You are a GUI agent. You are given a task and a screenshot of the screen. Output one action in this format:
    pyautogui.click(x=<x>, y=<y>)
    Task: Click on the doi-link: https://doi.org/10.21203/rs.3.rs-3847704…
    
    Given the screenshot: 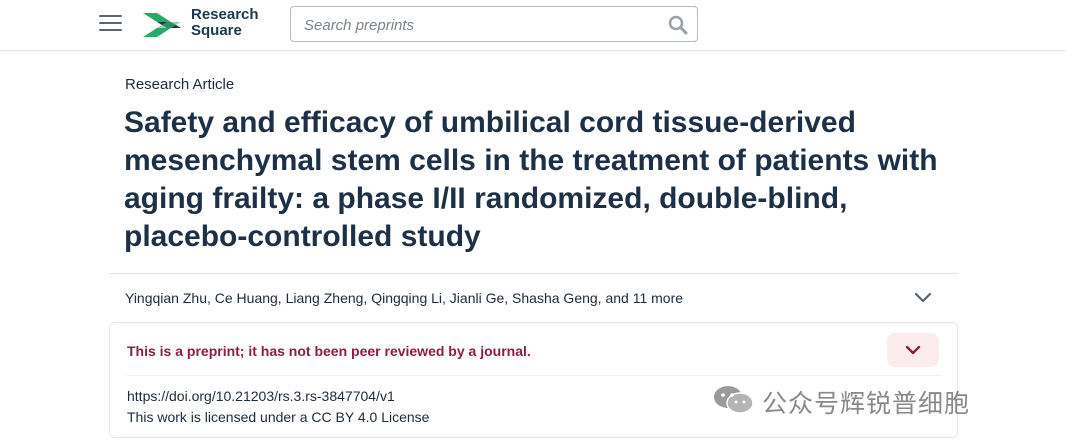 What is the action you would take?
    pyautogui.click(x=261, y=396)
    